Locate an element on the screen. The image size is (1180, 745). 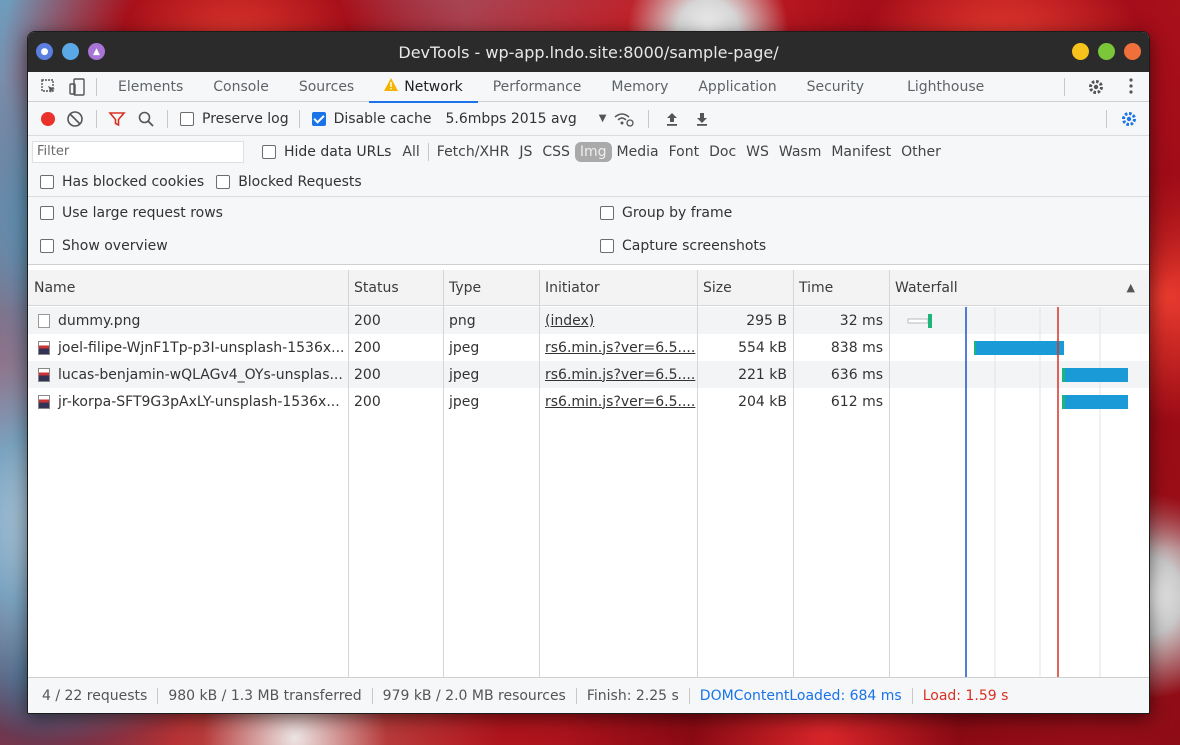
tab-application: Application is located at coordinates (737, 87).